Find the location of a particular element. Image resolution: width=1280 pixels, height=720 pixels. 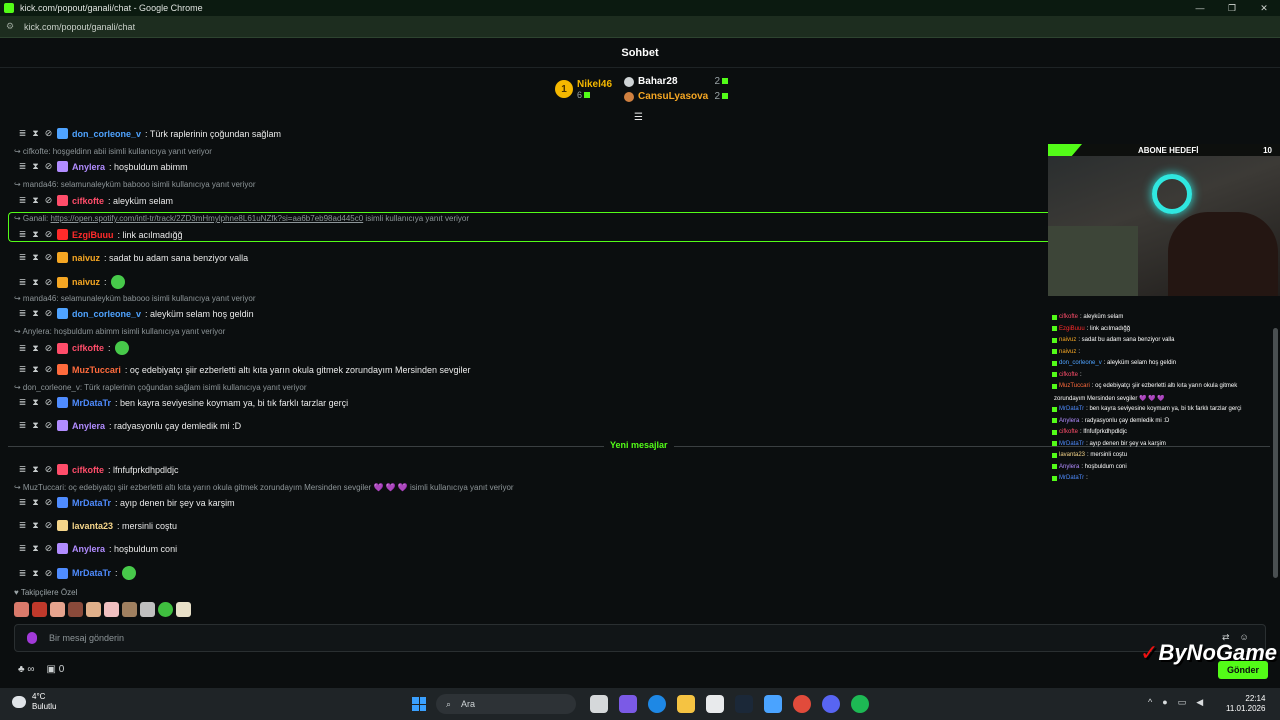

chat-message: ≣ ⧗ ⊘ cifkofte: aleyküm selam is located at coordinates (95, 200).